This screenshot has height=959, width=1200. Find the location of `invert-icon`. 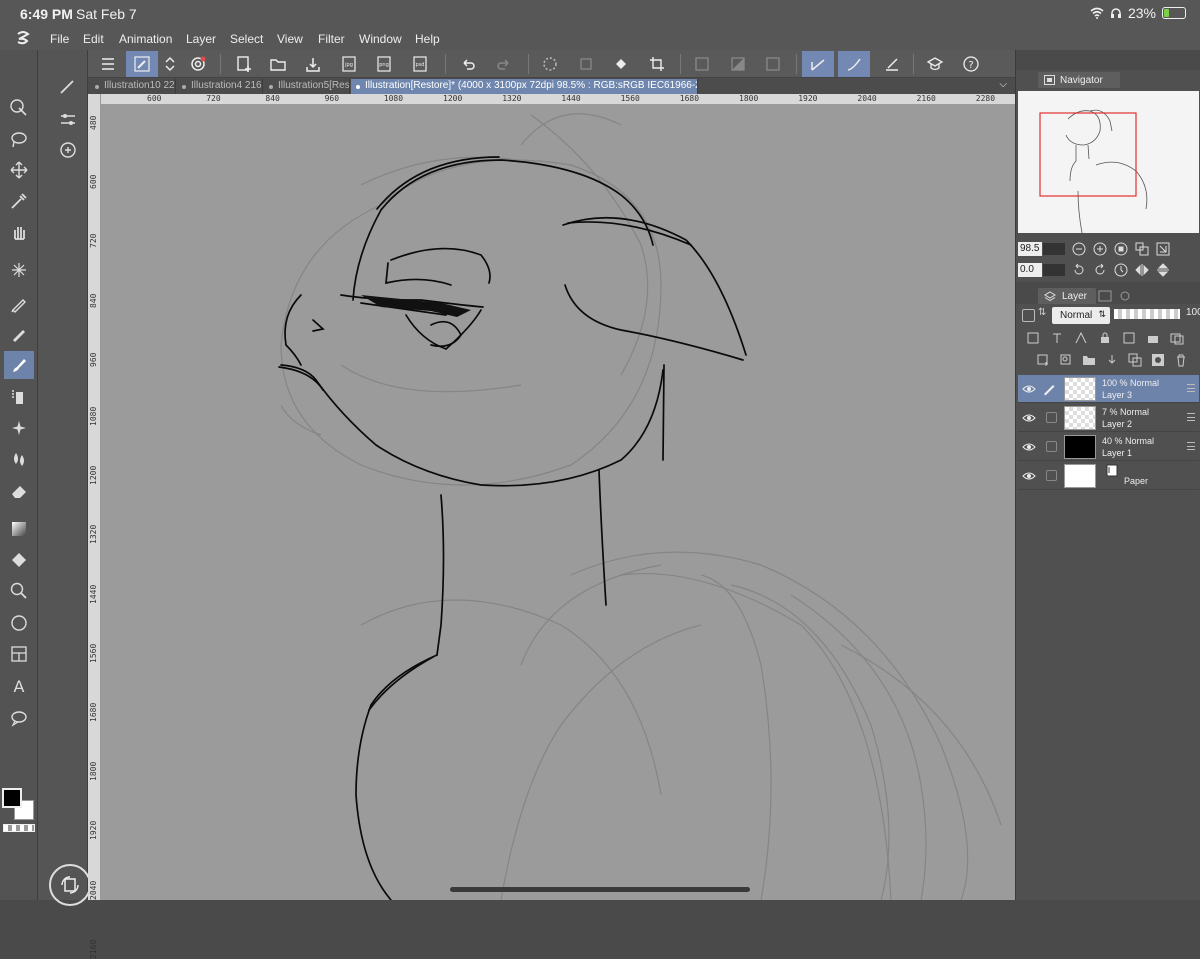

invert-icon is located at coordinates (738, 64).